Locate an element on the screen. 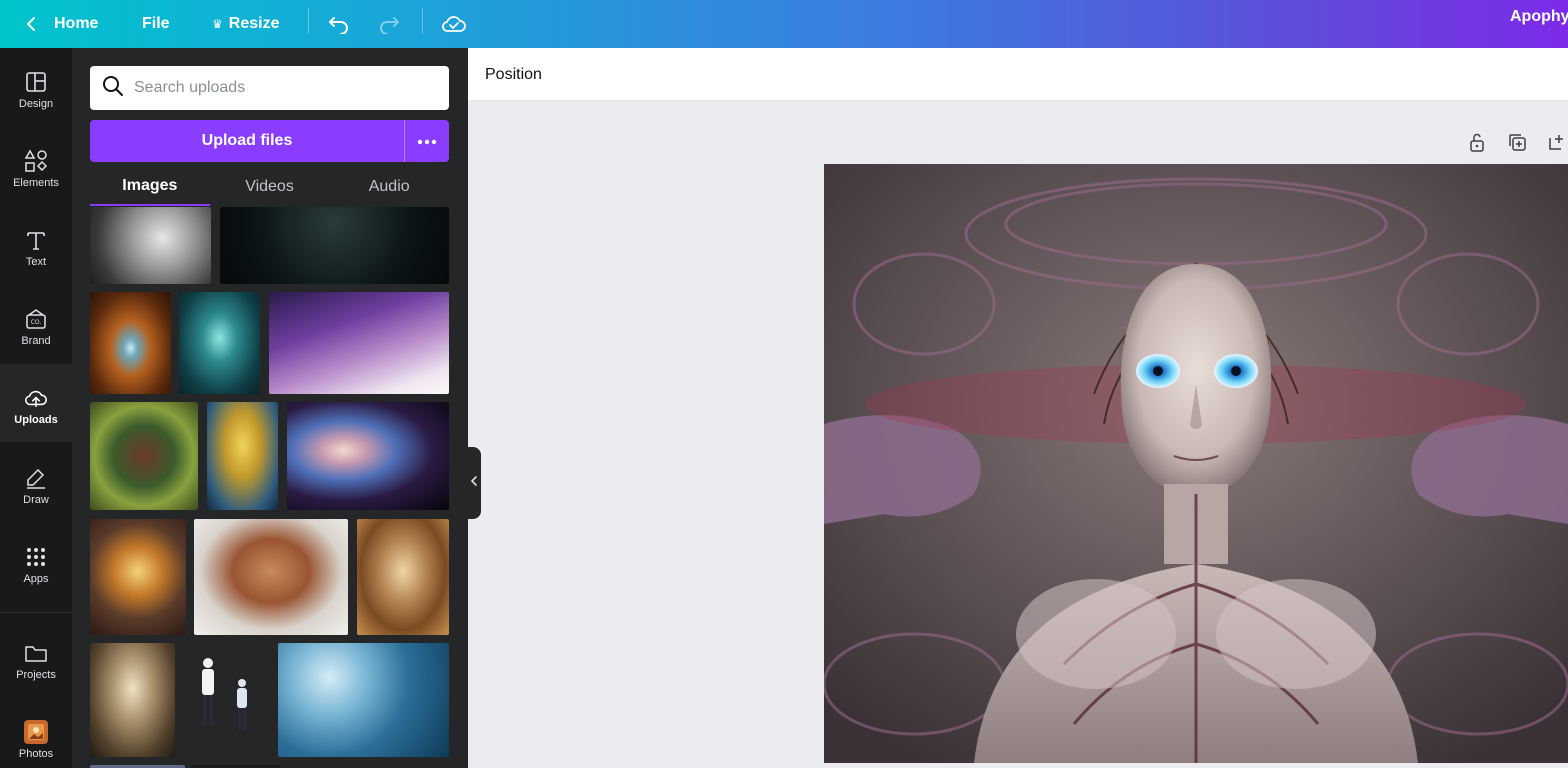  people-walking-icon is located at coordinates (224, 694).